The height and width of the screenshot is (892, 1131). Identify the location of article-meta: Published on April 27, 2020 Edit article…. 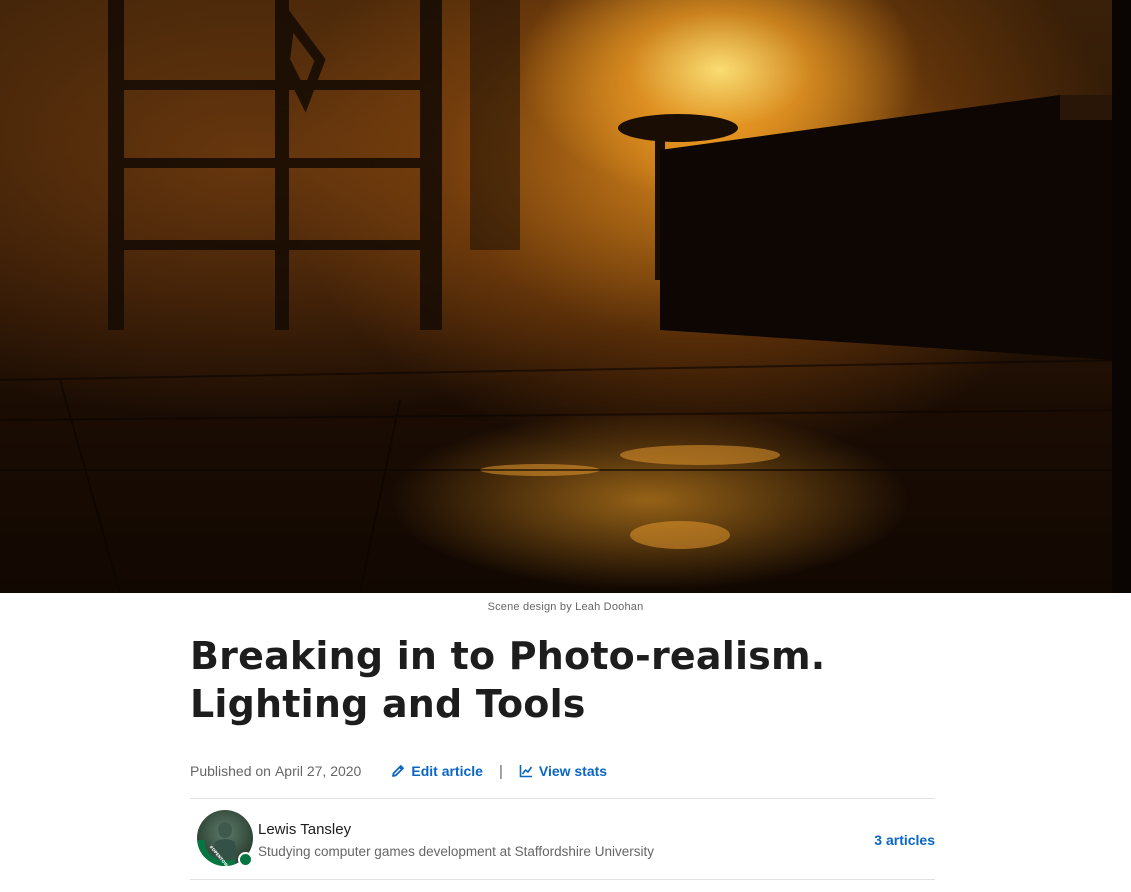
(562, 771).